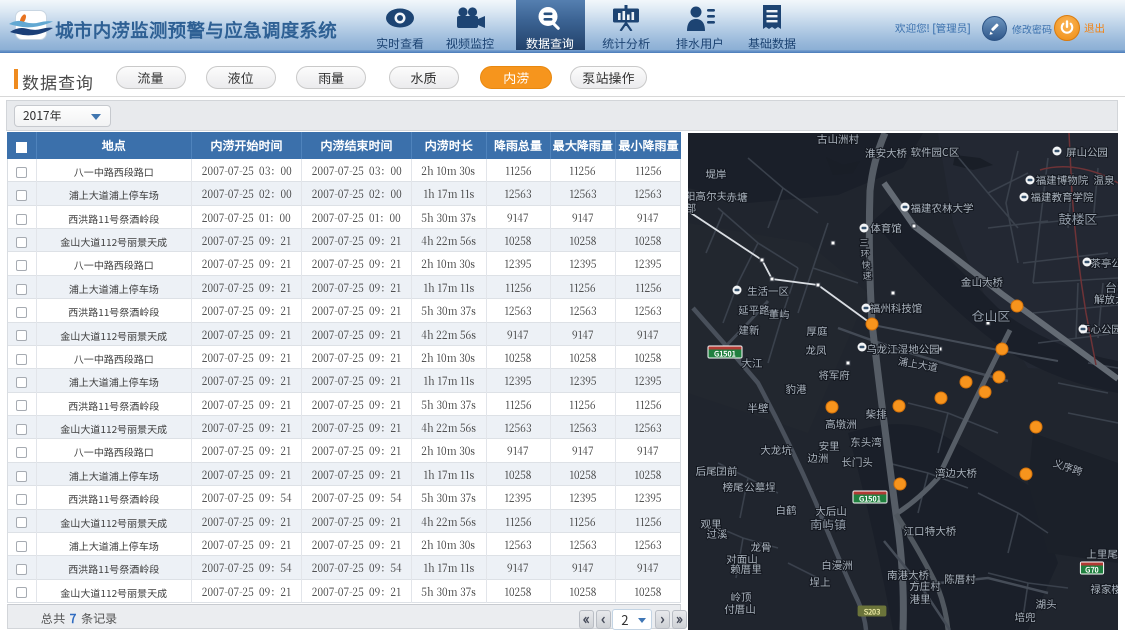 This screenshot has height=639, width=1125. Describe the element at coordinates (740, 609) in the screenshot. I see `svg-text: 付厝山` at that location.